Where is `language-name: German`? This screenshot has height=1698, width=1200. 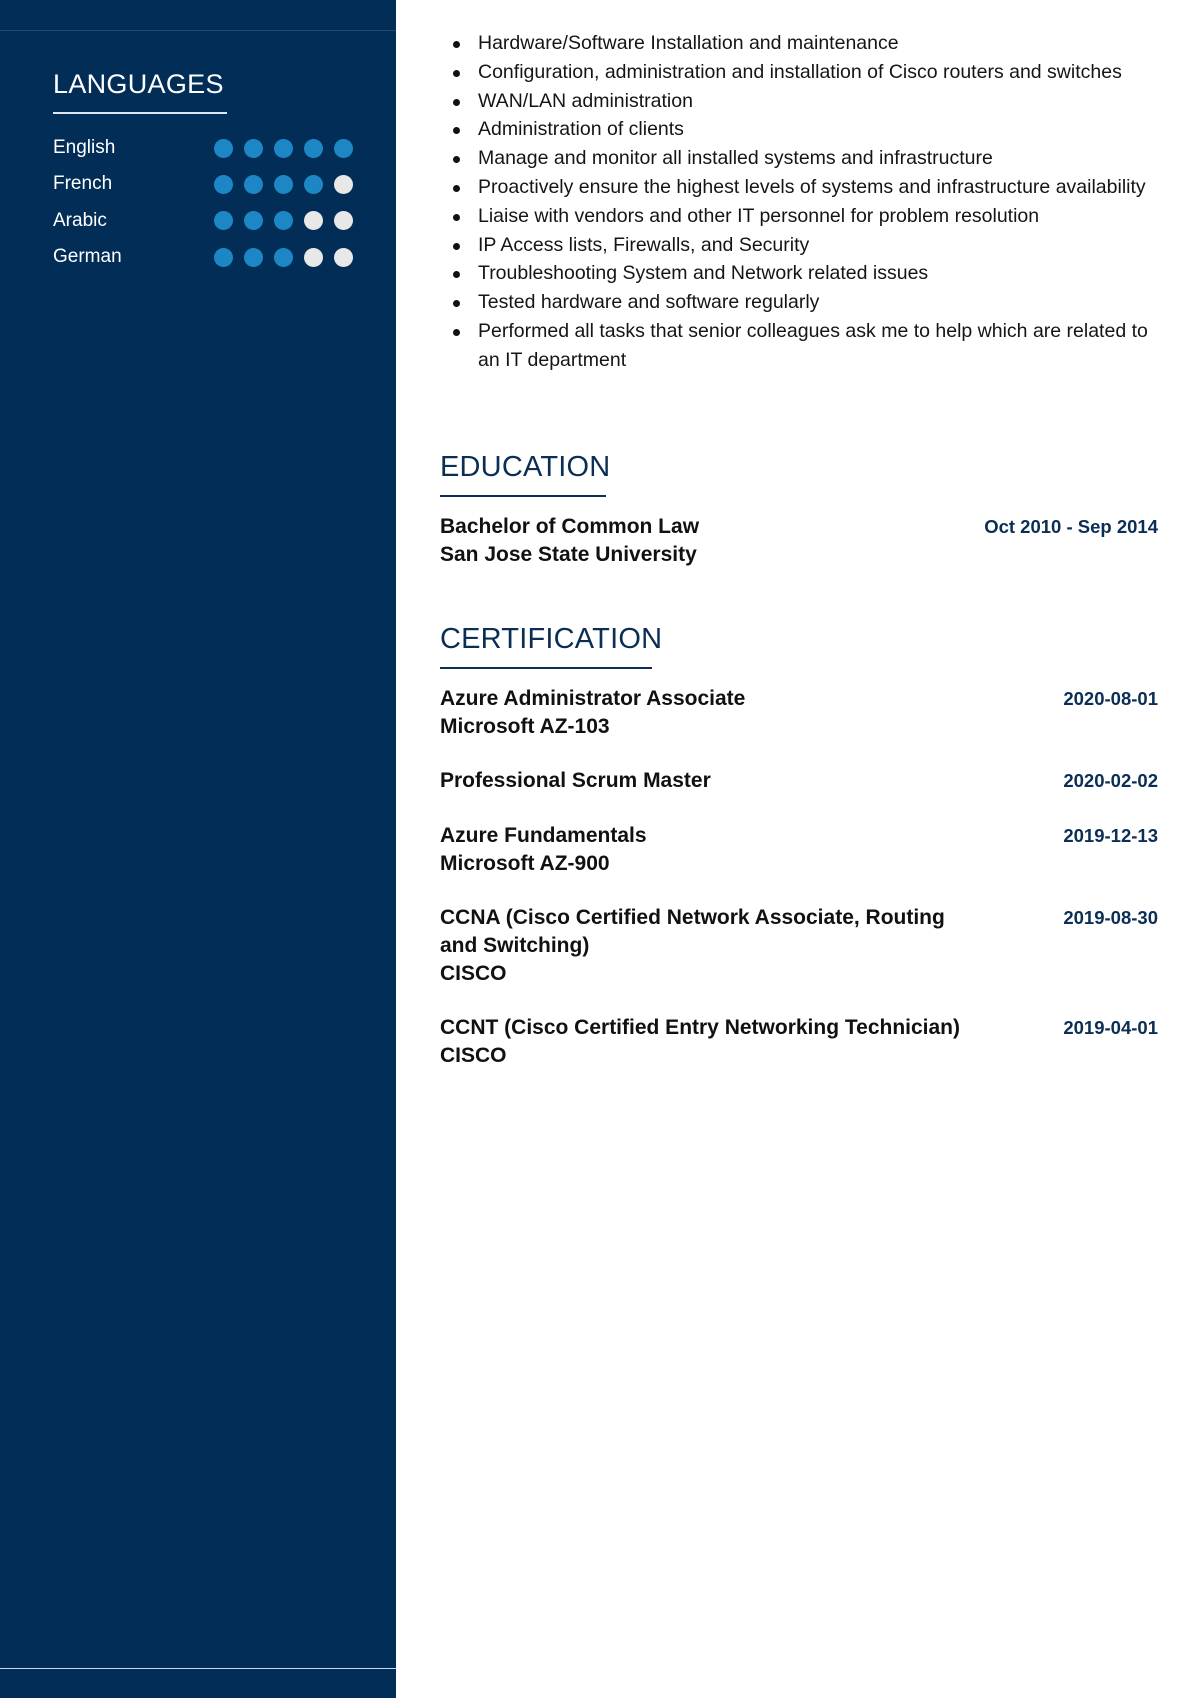 language-name: German is located at coordinates (87, 257).